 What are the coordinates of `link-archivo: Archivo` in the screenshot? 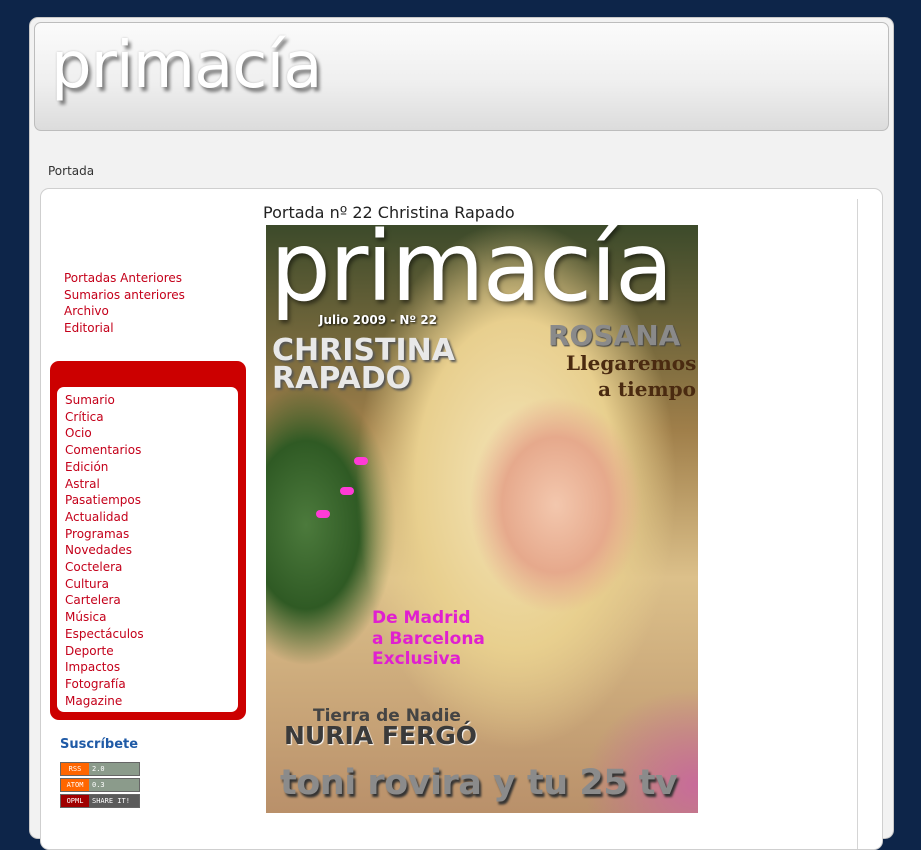 It's located at (124, 311).